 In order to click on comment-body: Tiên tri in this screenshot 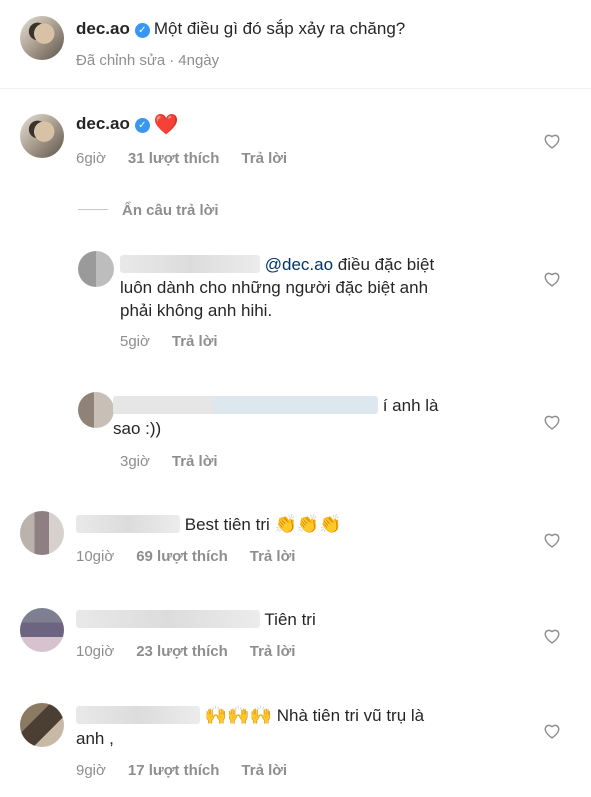, I will do `click(196, 619)`.